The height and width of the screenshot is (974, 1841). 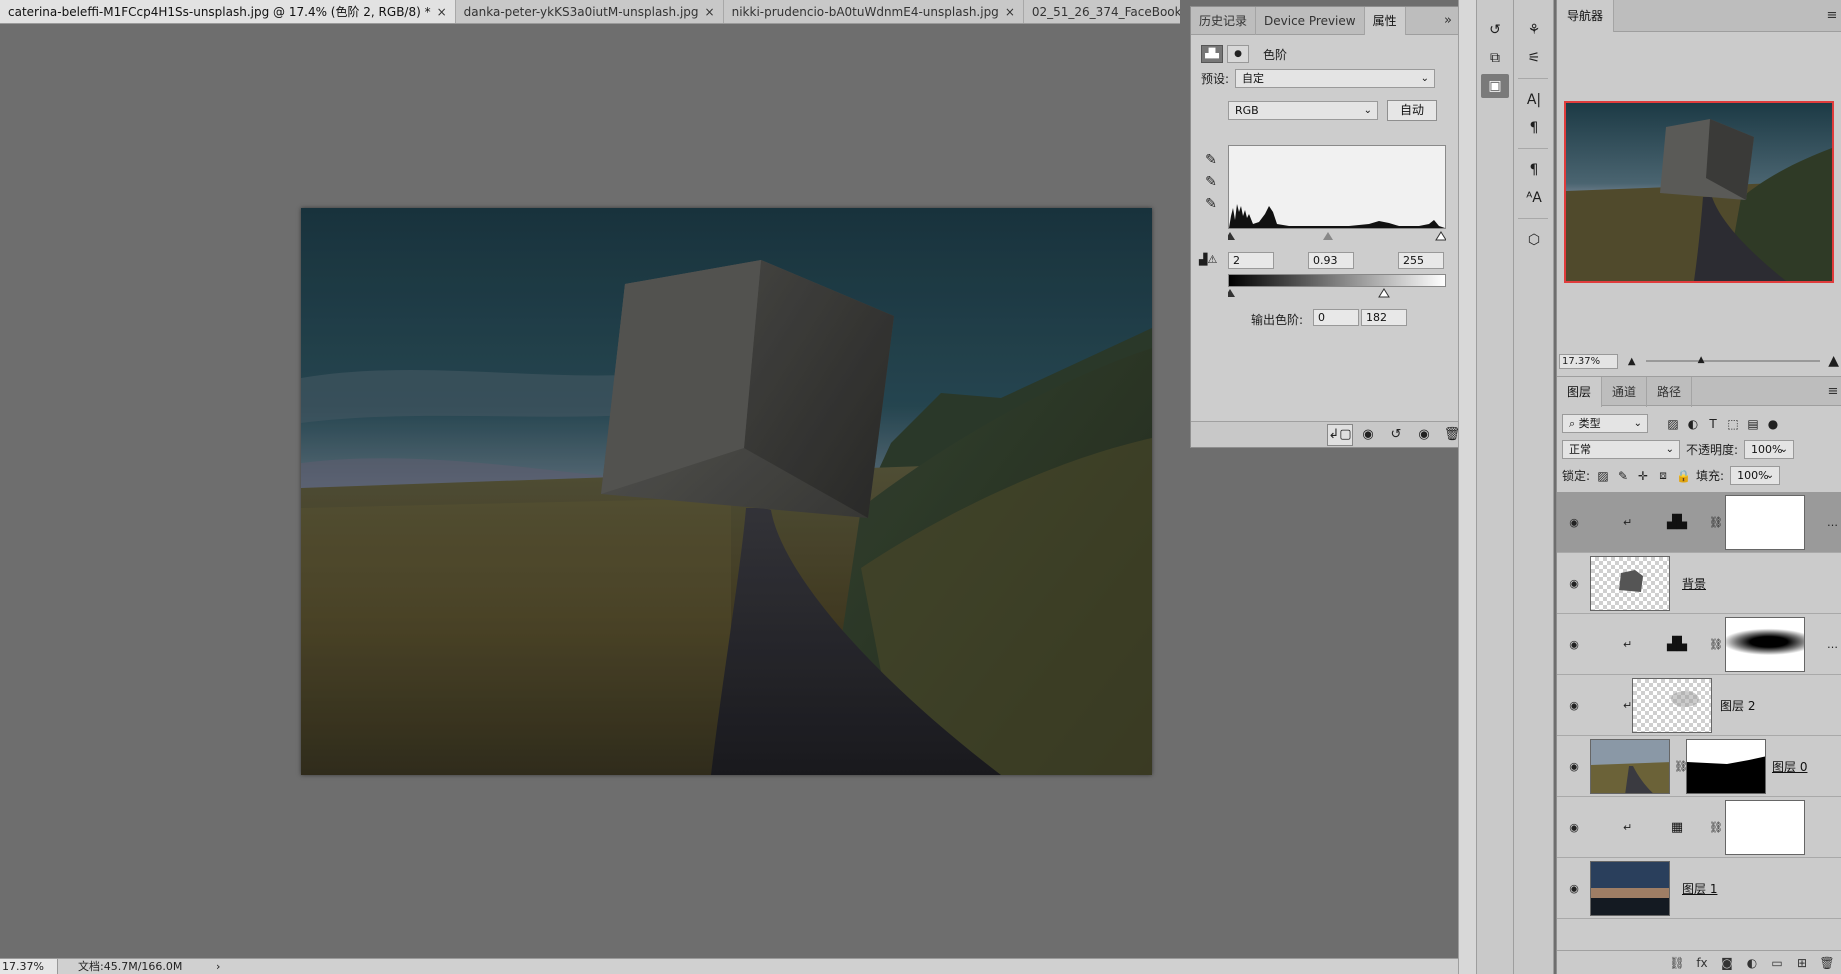 What do you see at coordinates (1335, 292) in the screenshot?
I see `output-levels-slider` at bounding box center [1335, 292].